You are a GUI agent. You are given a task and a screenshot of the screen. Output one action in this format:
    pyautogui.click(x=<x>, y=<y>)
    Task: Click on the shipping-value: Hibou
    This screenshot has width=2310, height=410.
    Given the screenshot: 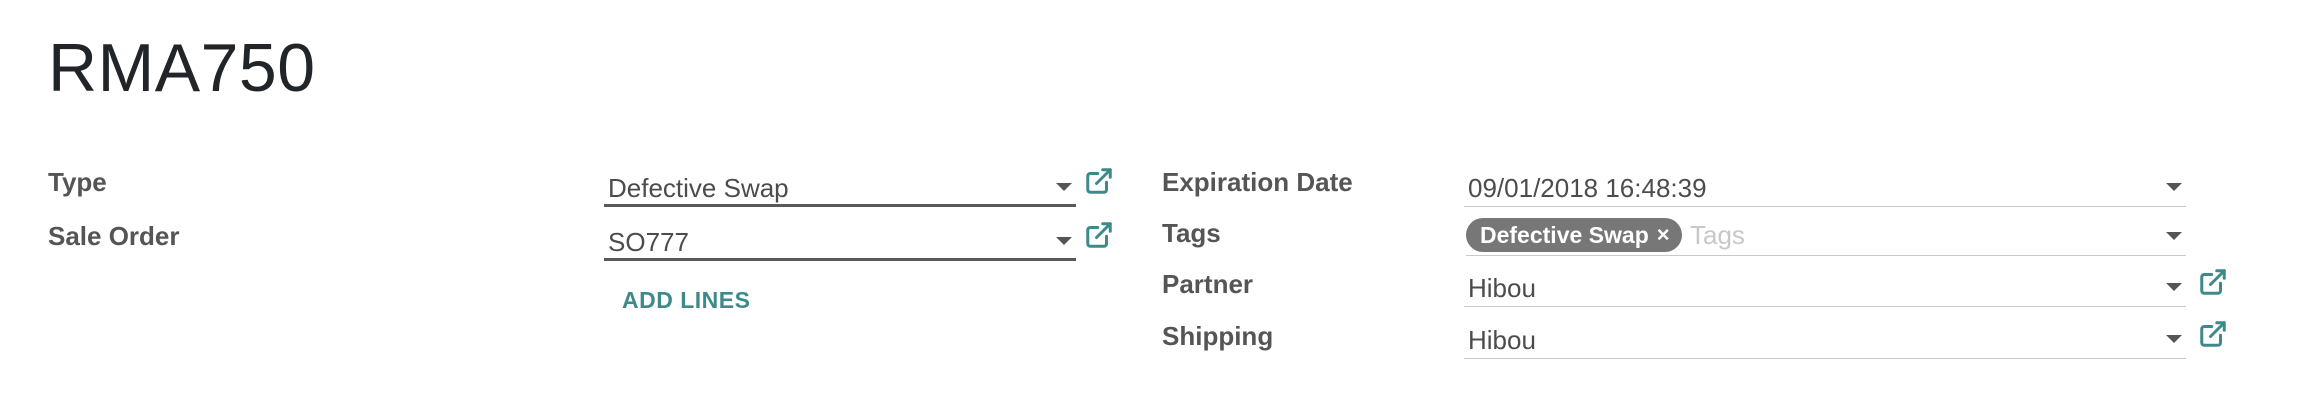 What is the action you would take?
    pyautogui.click(x=1502, y=340)
    